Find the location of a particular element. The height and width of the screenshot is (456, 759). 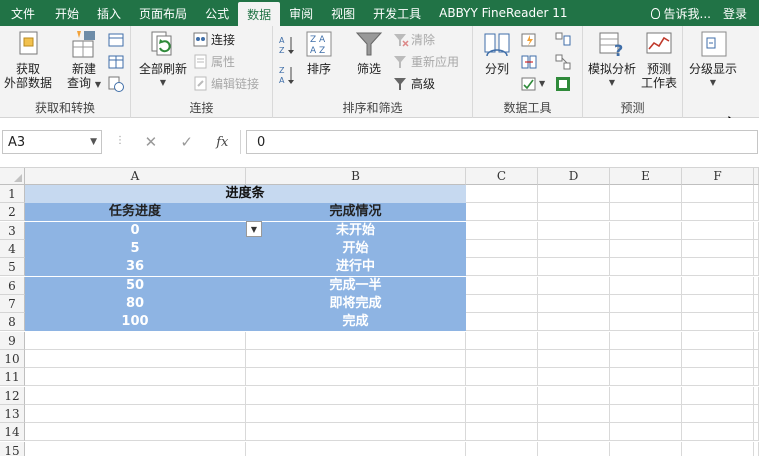

properties-button: 属性 is located at coordinates (214, 61).